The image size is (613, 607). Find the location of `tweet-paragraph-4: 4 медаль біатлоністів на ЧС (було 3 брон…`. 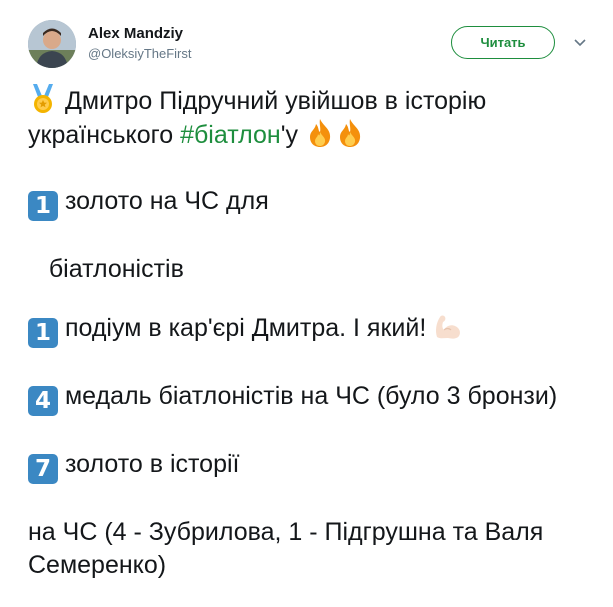

tweet-paragraph-4: 4 медаль біатлоністів на ЧС (було 3 брон… is located at coordinates (308, 398).